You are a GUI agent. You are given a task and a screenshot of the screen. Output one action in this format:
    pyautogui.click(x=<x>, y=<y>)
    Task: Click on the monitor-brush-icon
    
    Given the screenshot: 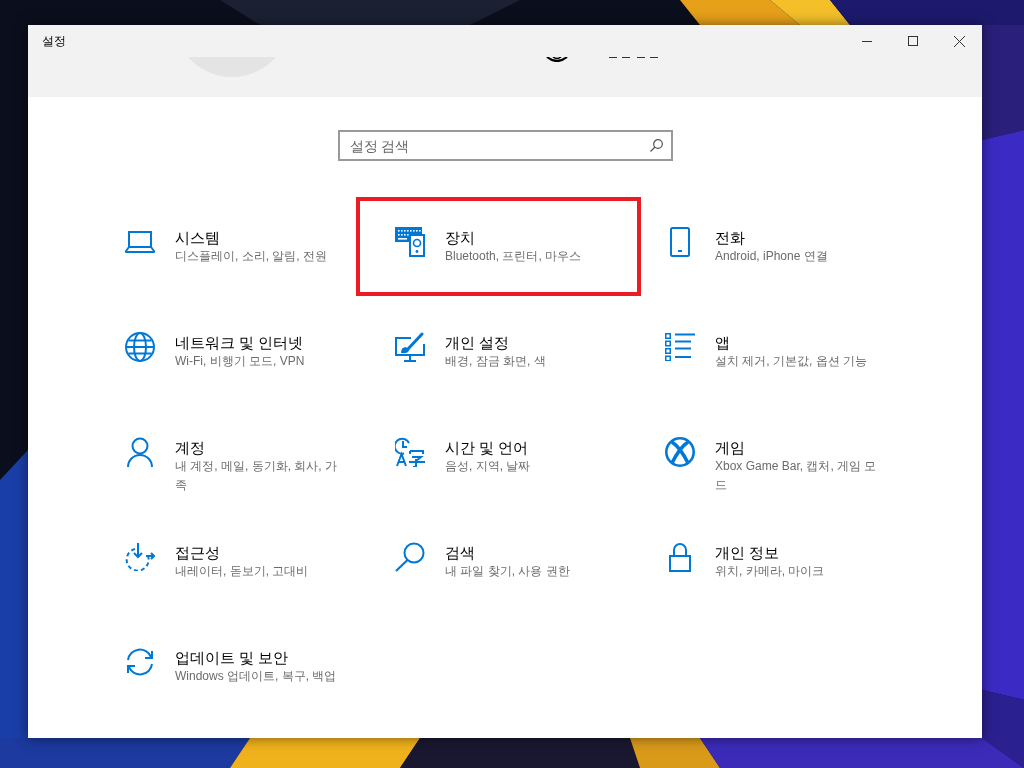 What is the action you would take?
    pyautogui.click(x=410, y=347)
    